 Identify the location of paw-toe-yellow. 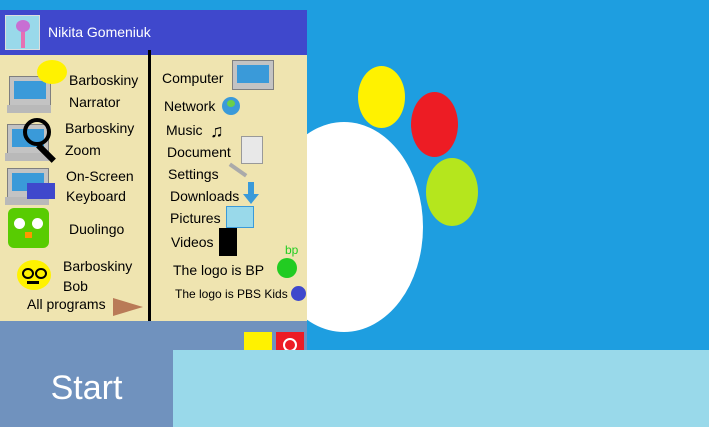
(381, 97).